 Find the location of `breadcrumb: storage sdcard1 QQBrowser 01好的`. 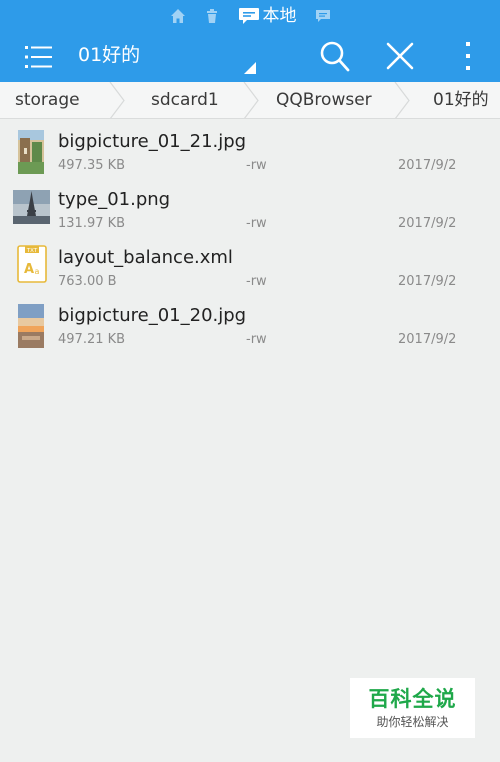

breadcrumb: storage sdcard1 QQBrowser 01好的 is located at coordinates (250, 100).